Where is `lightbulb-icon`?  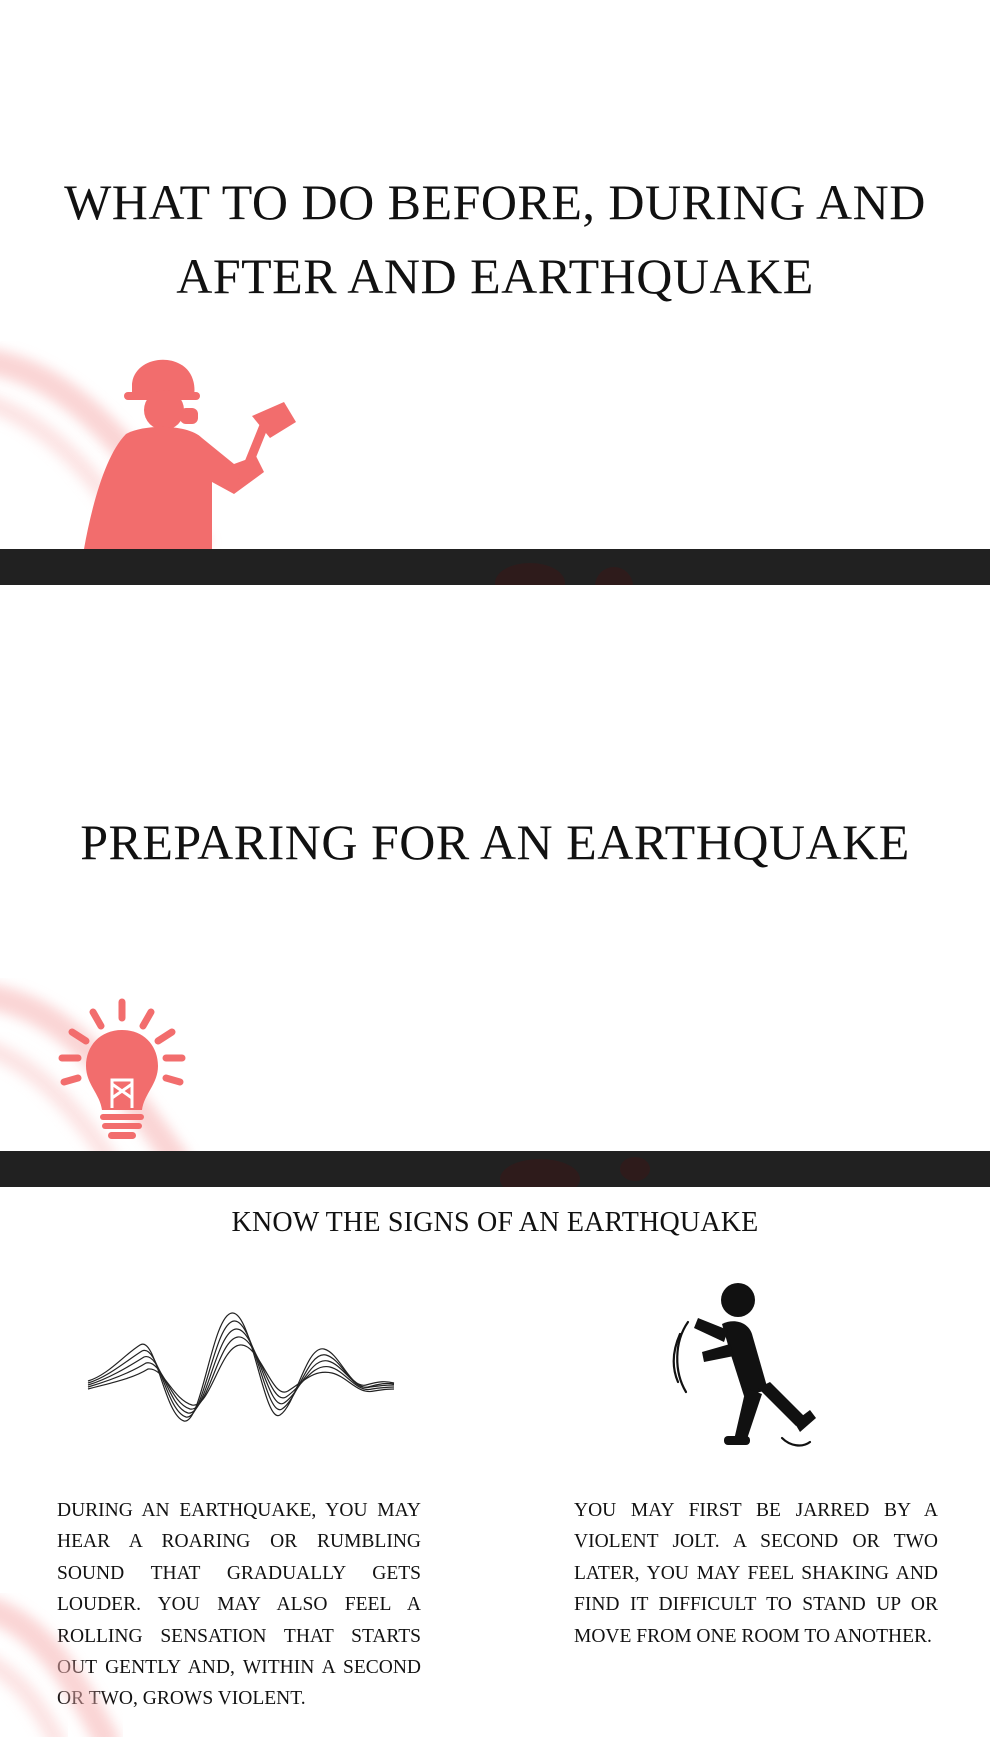
lightbulb-icon is located at coordinates (122, 1068).